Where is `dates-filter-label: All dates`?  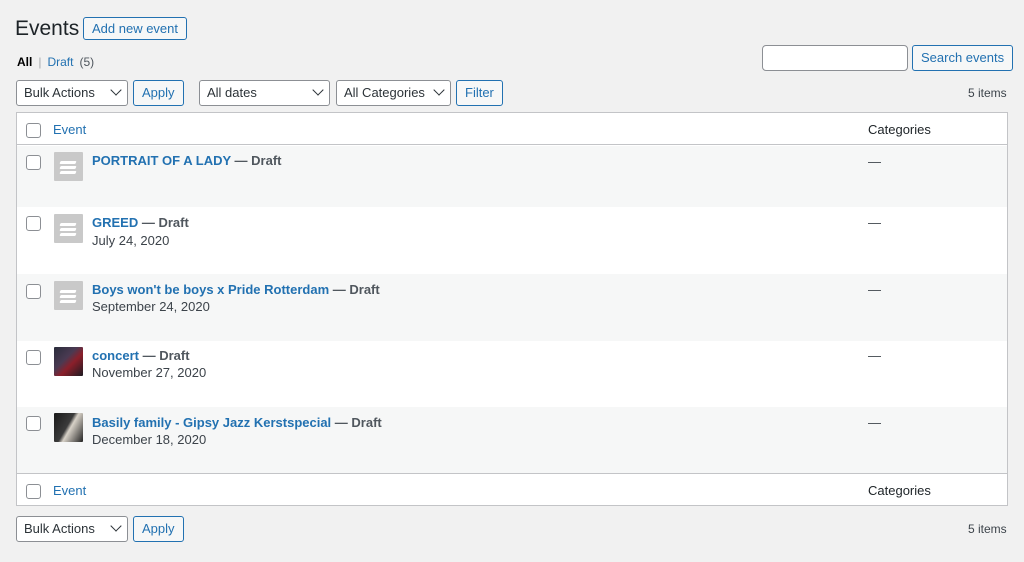 dates-filter-label: All dates is located at coordinates (232, 92).